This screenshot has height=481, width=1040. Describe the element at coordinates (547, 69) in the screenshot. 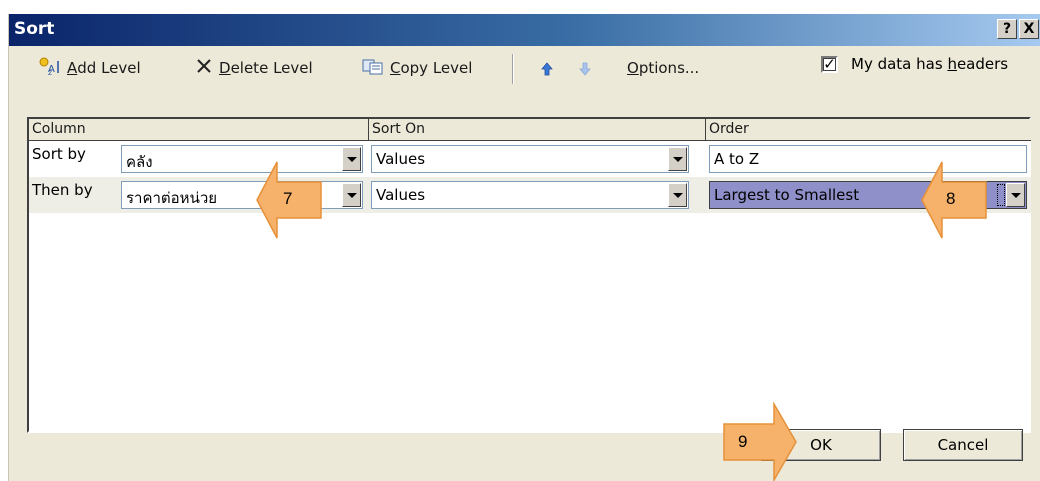

I see `move-up-icon` at that location.